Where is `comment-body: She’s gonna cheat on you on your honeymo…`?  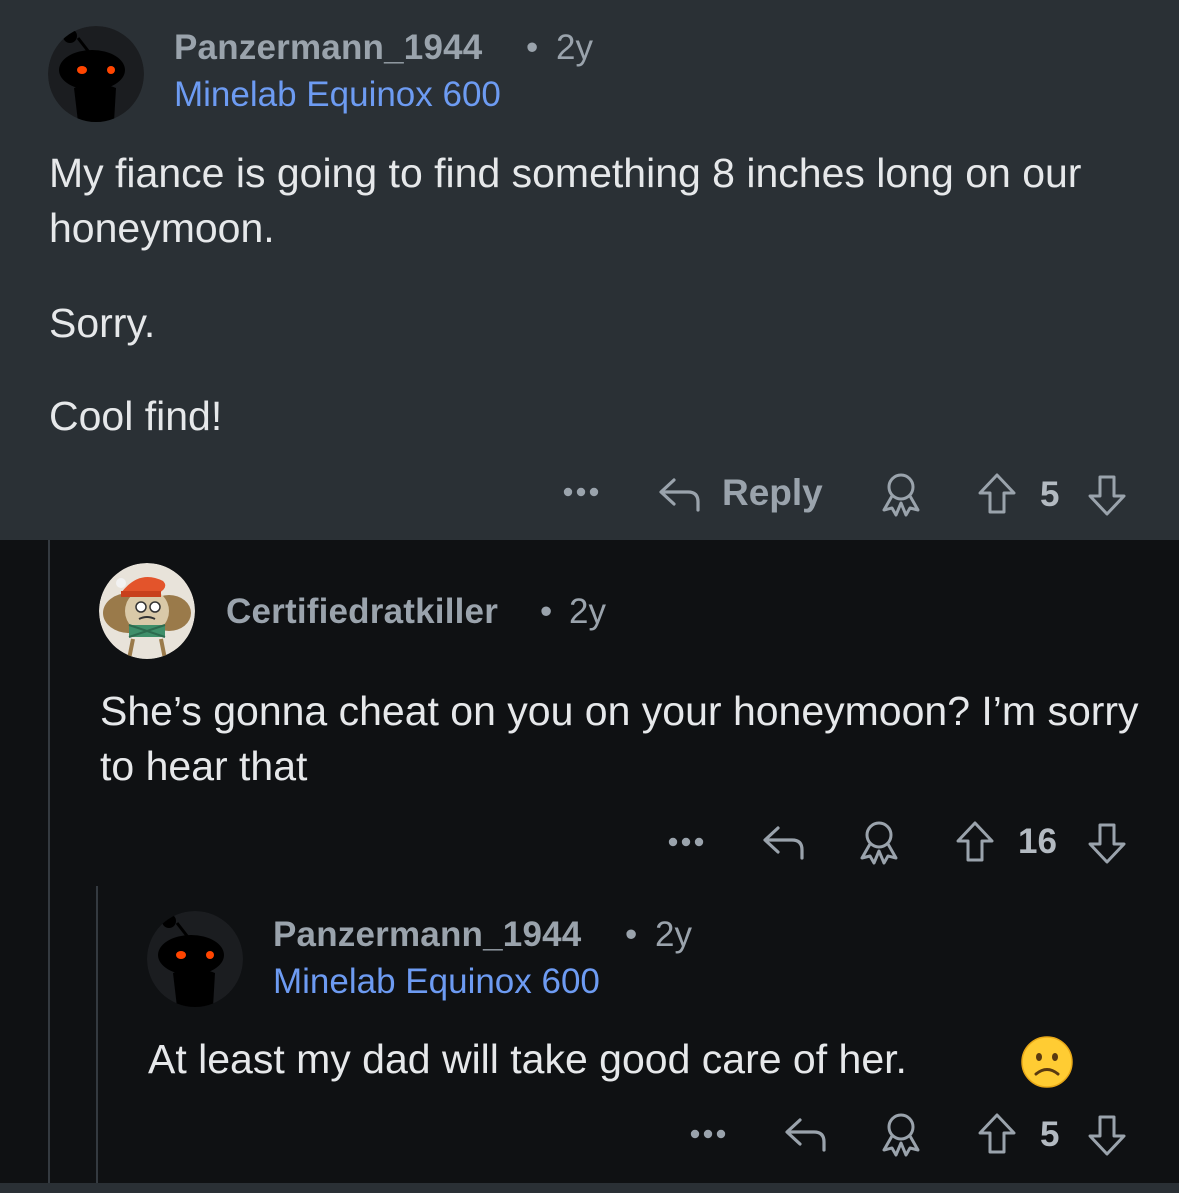
comment-body: She’s gonna cheat on you on your honeymo… is located at coordinates (630, 739).